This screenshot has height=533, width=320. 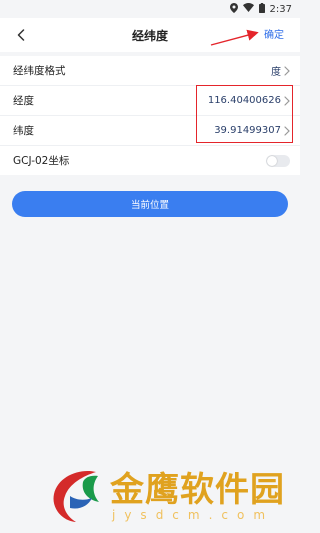 What do you see at coordinates (76, 496) in the screenshot?
I see `eagle-logo-icon` at bounding box center [76, 496].